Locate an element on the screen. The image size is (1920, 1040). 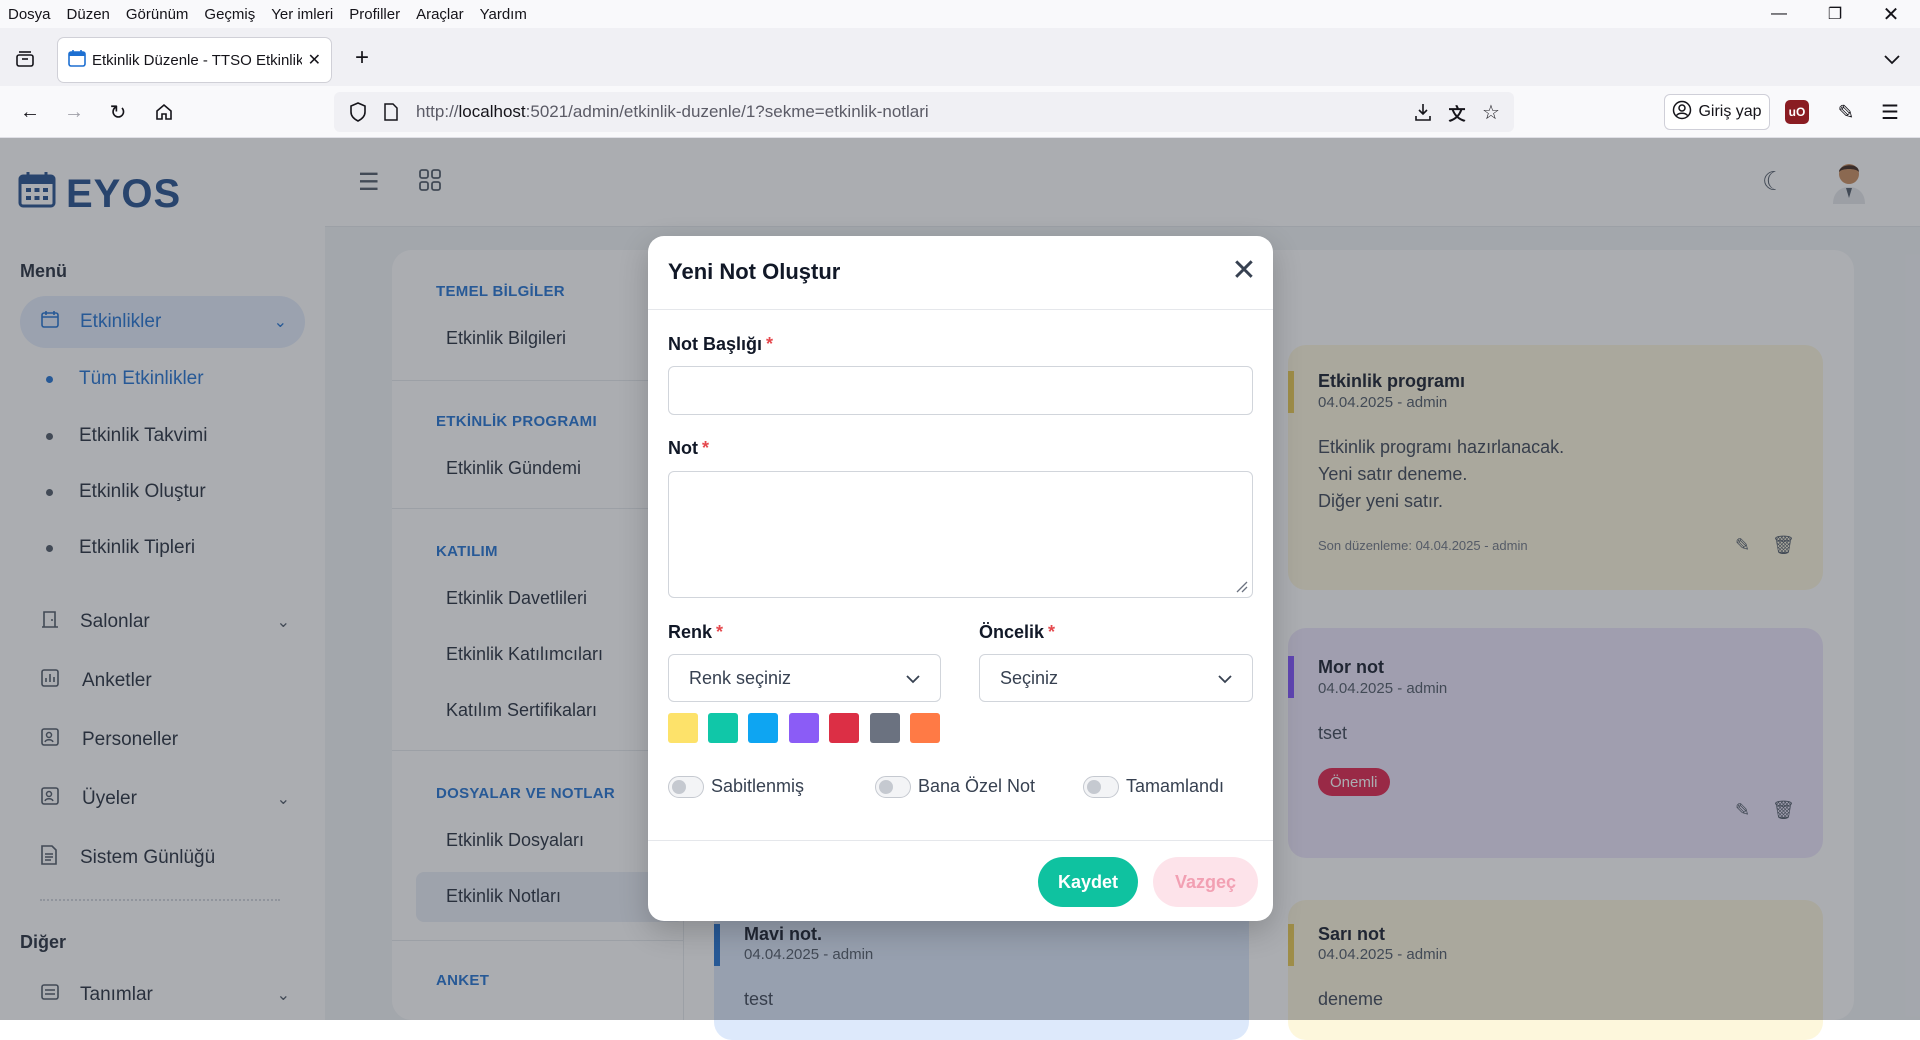
color-swatch-red is located at coordinates (844, 728).